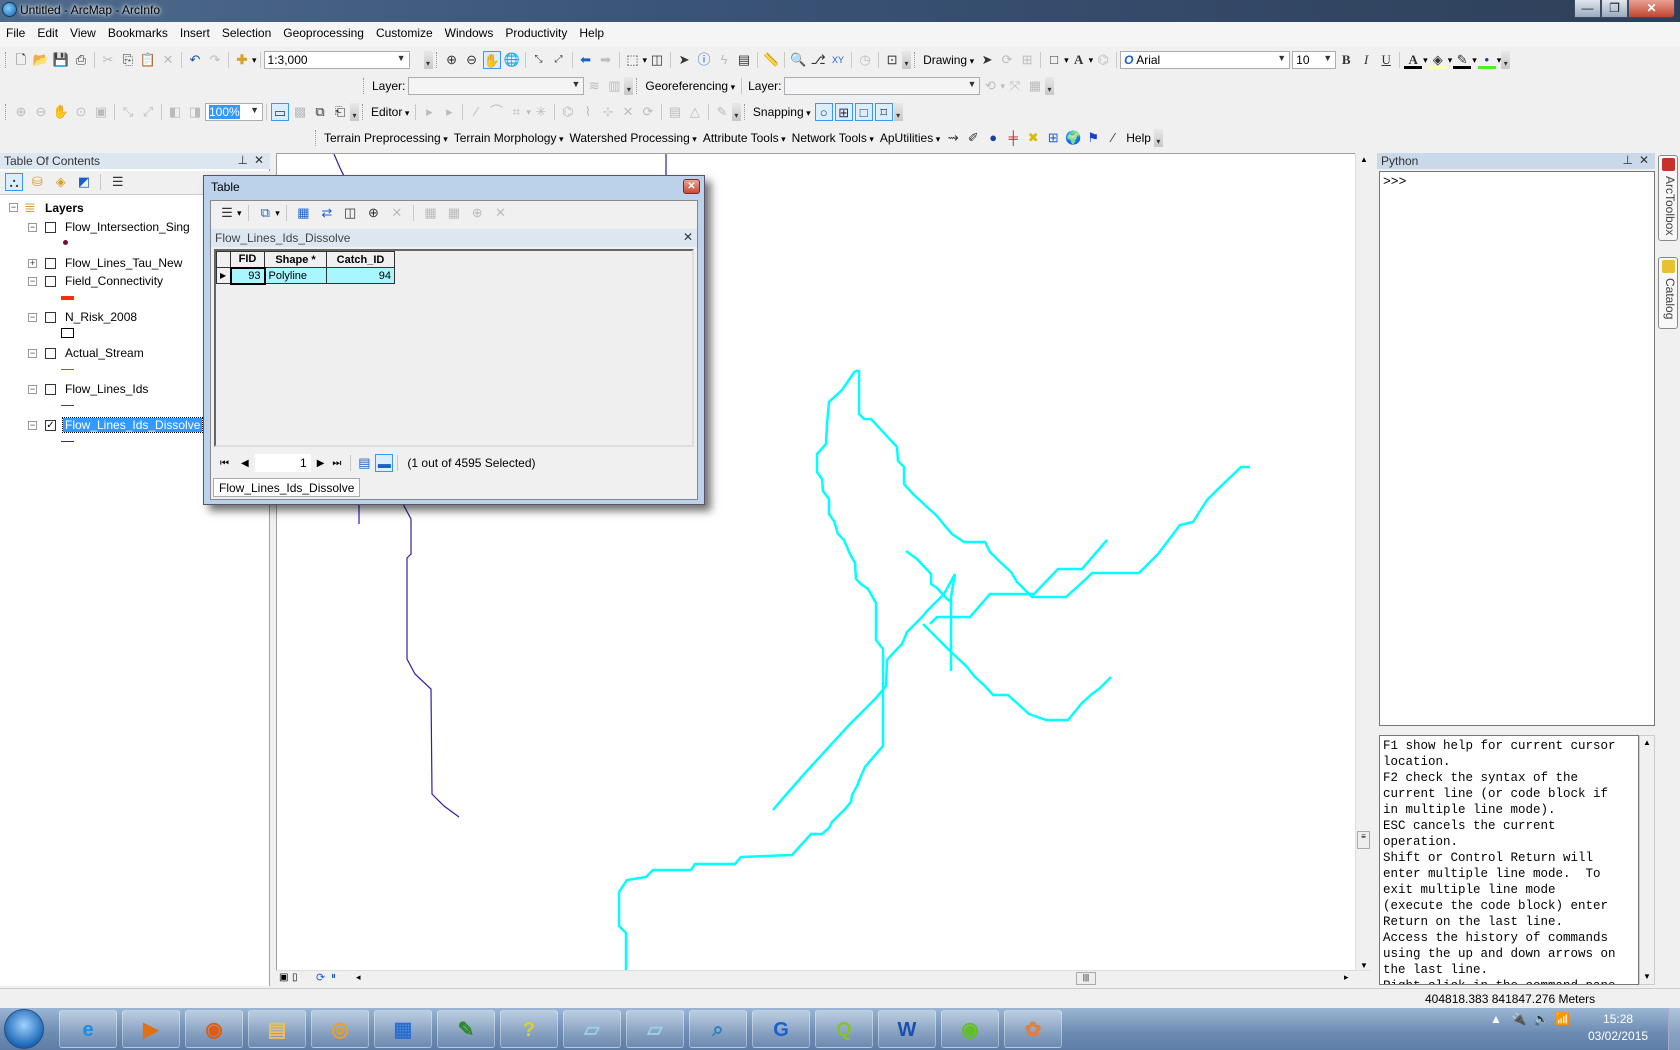 The image size is (1680, 1050). What do you see at coordinates (327, 213) in the screenshot?
I see `switch-selection-icon: ⇄` at bounding box center [327, 213].